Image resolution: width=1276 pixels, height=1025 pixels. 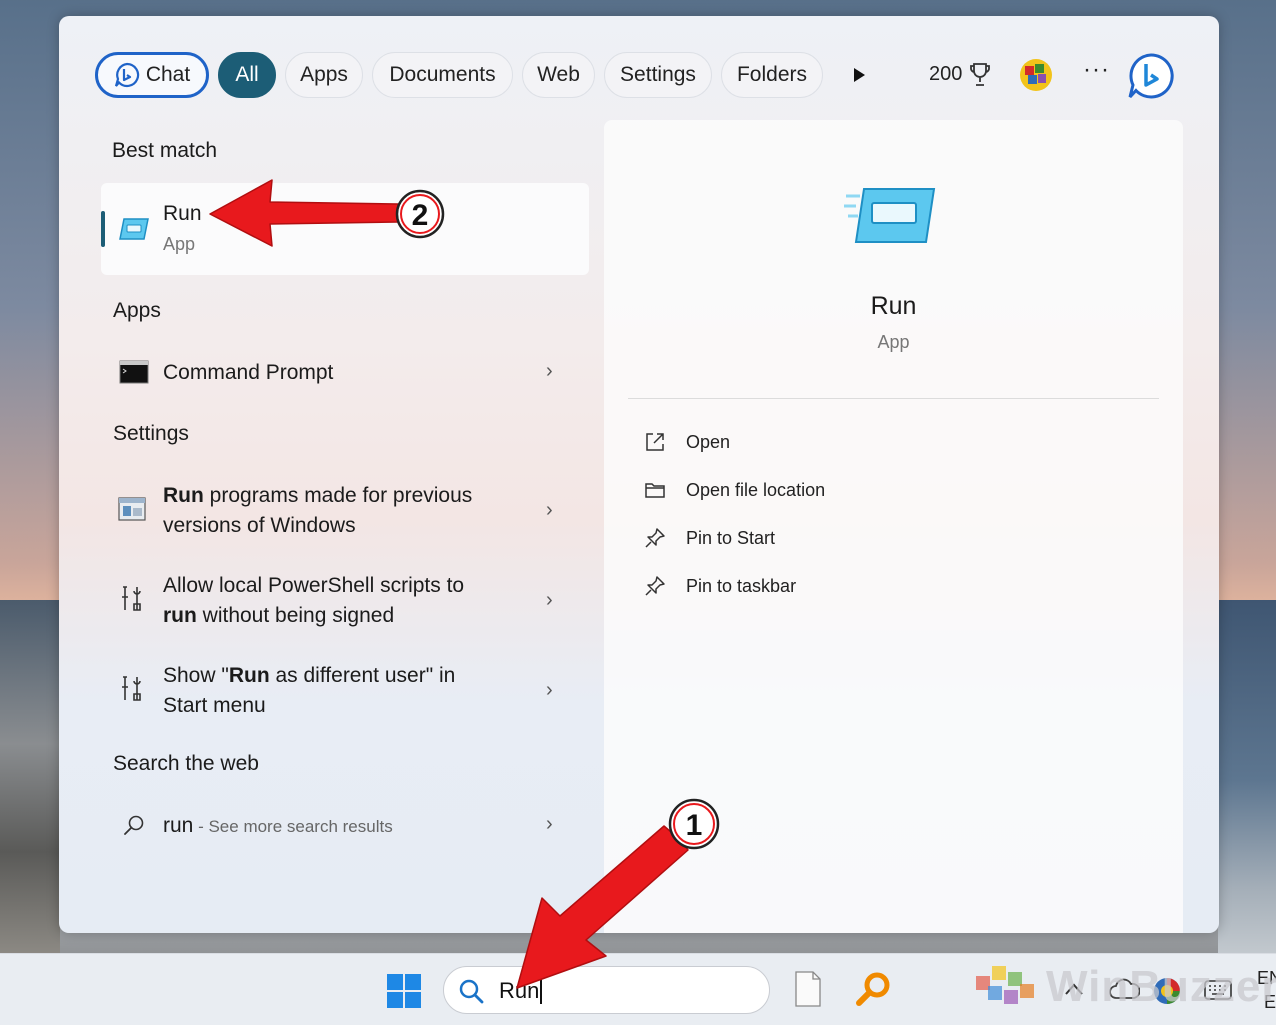 What do you see at coordinates (756, 489) in the screenshot?
I see `open-file-location-label: Open file location` at bounding box center [756, 489].